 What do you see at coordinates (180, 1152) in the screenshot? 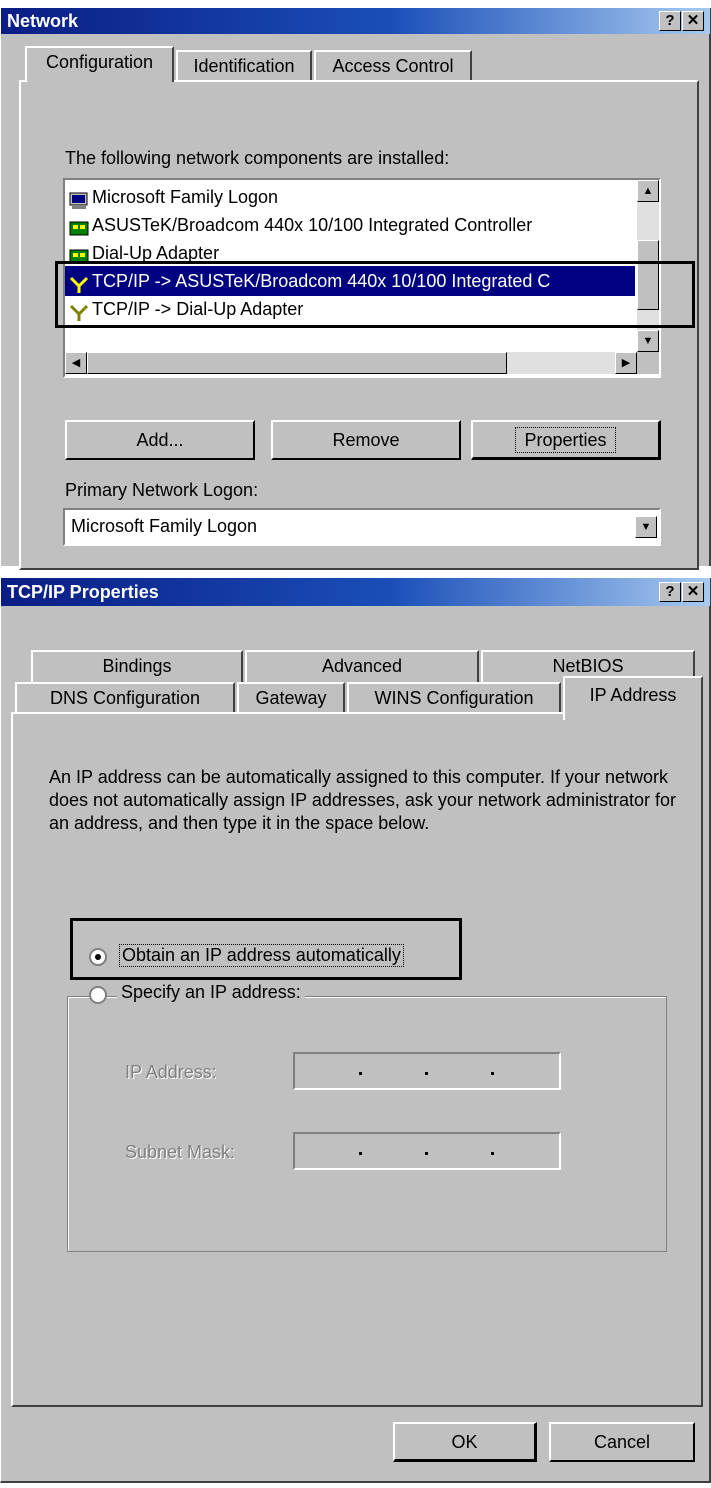
I see `subnet-mask-label: Subnet Mask:` at bounding box center [180, 1152].